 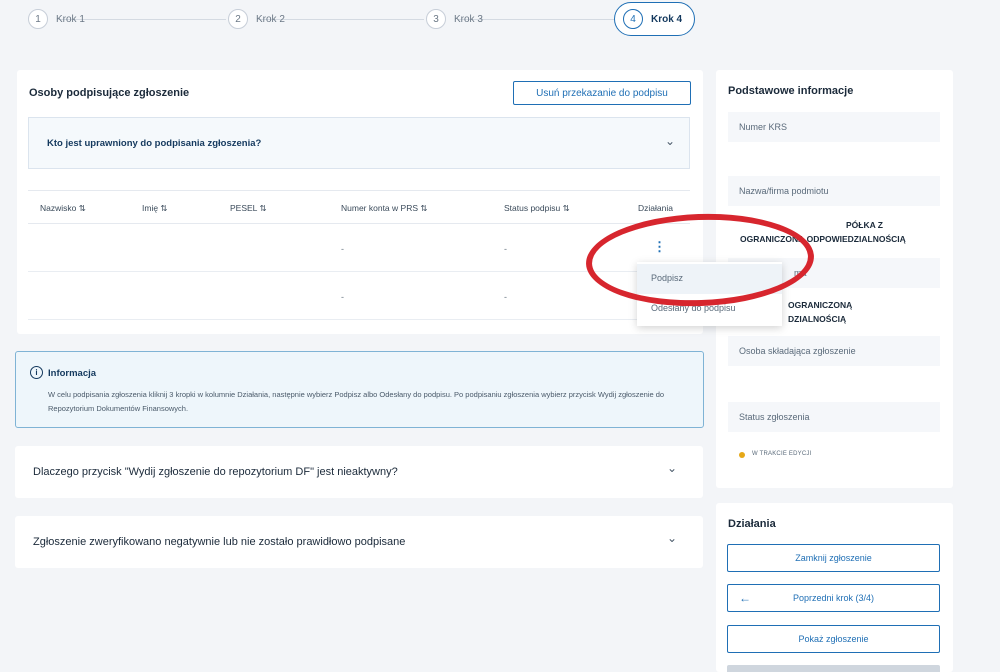 I want to click on step-number: 3, so click(x=436, y=19).